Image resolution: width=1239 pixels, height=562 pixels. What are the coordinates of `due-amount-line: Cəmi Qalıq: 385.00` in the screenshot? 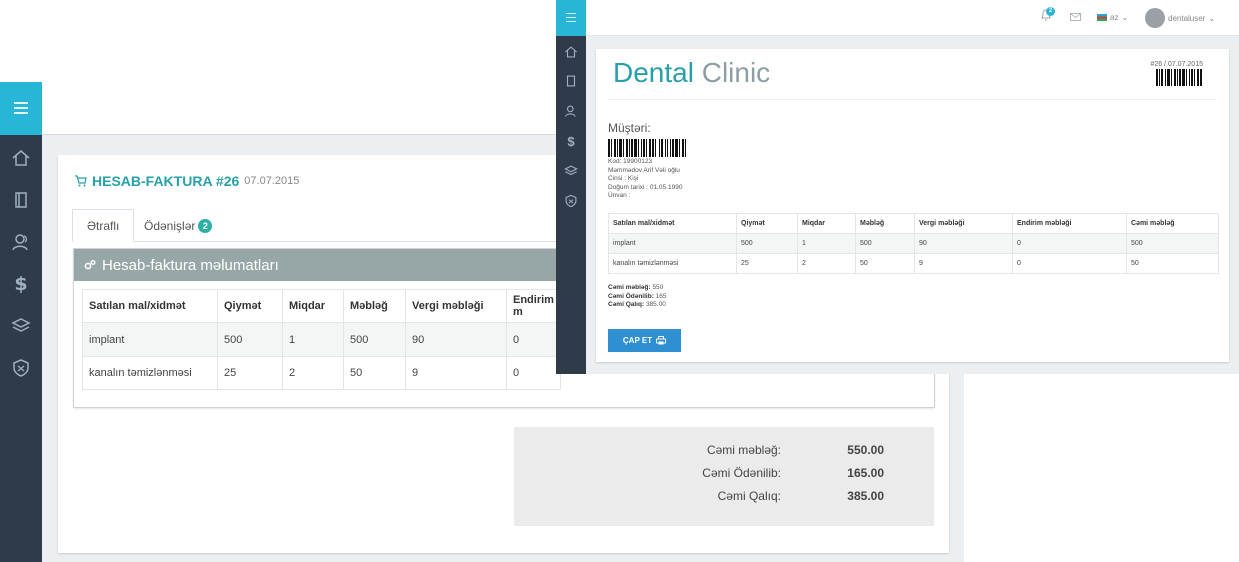 It's located at (637, 305).